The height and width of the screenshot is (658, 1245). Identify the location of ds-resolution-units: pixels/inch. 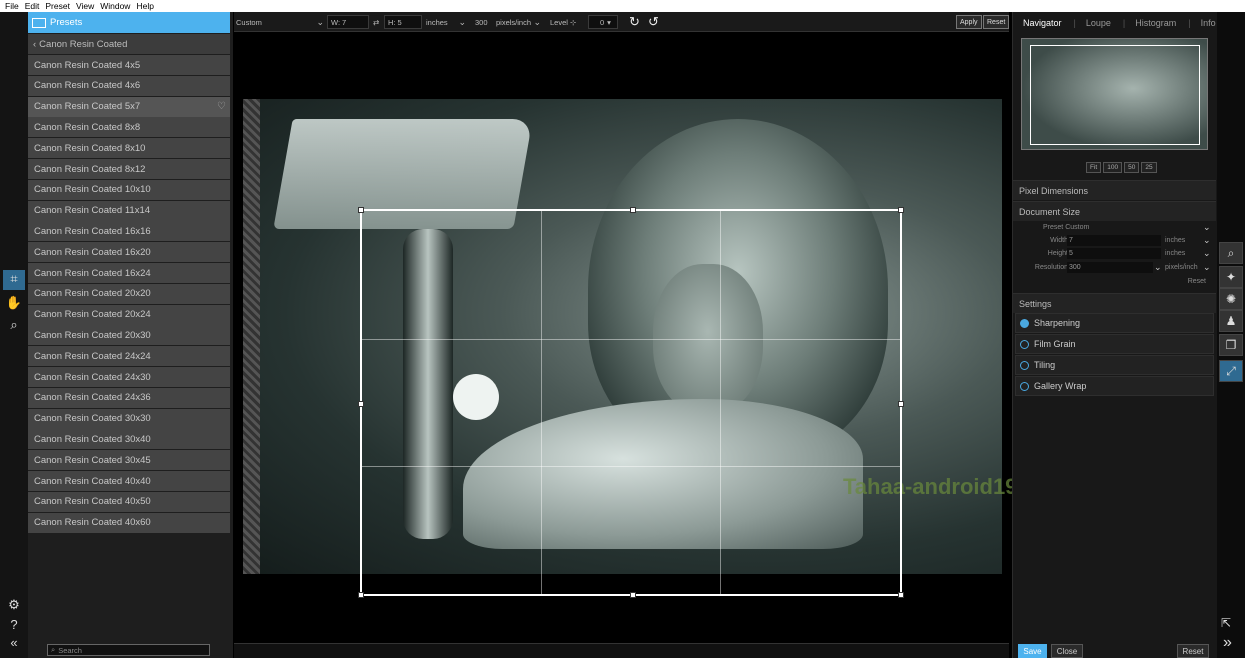
(1181, 267).